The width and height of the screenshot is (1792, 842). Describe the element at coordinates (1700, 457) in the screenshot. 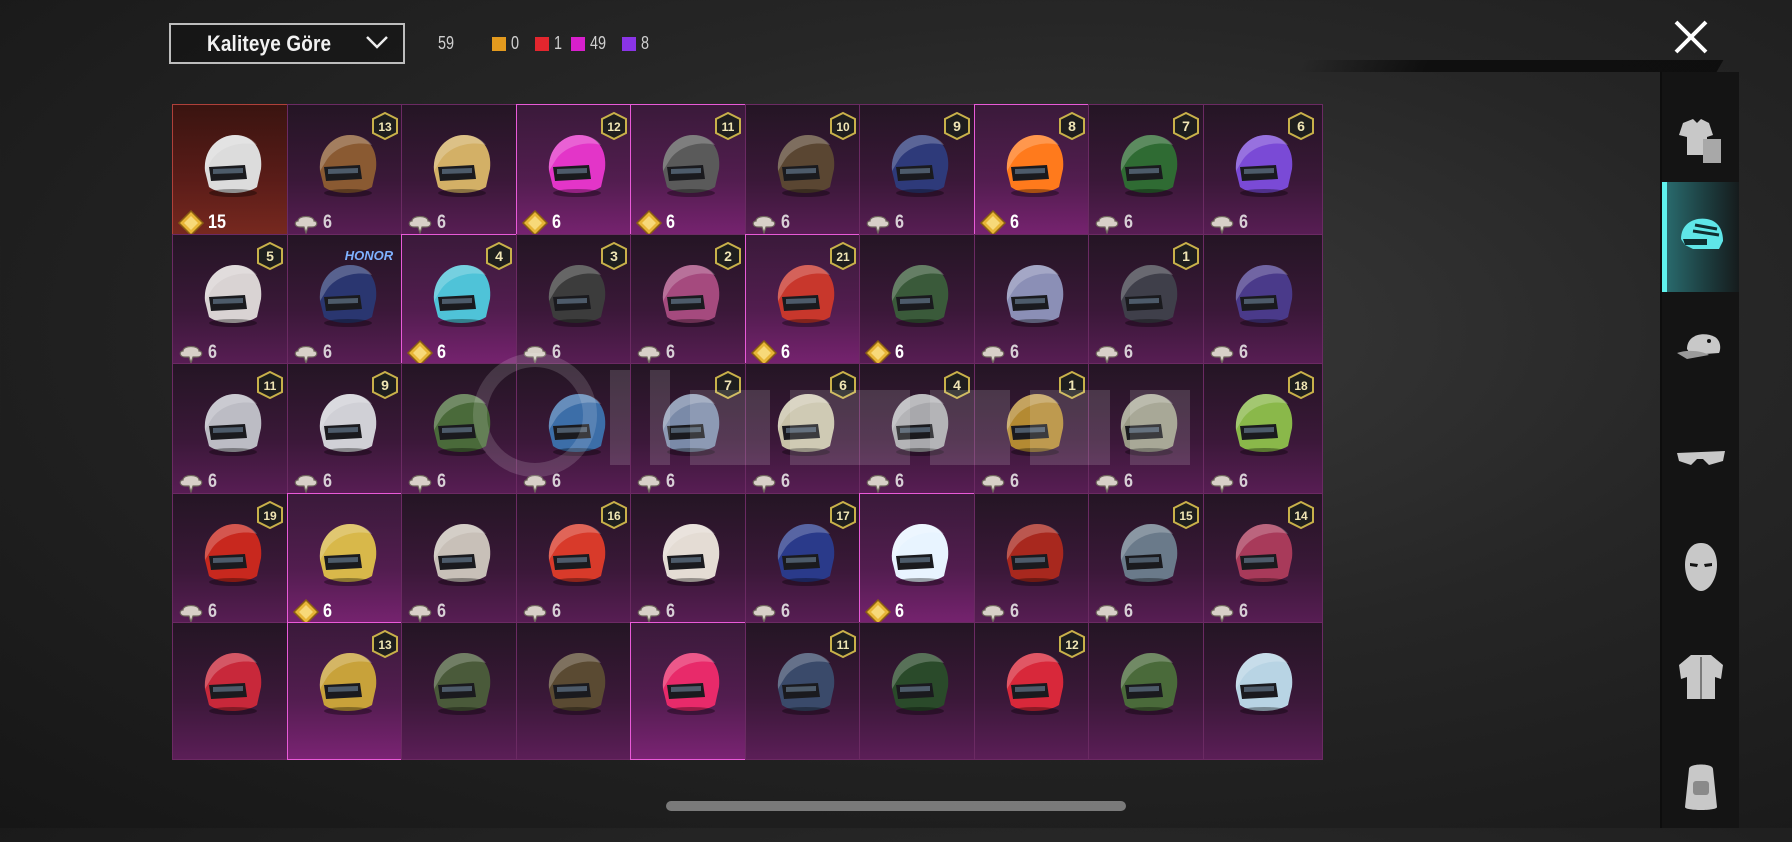

I see `sidebar-item-glasses` at that location.